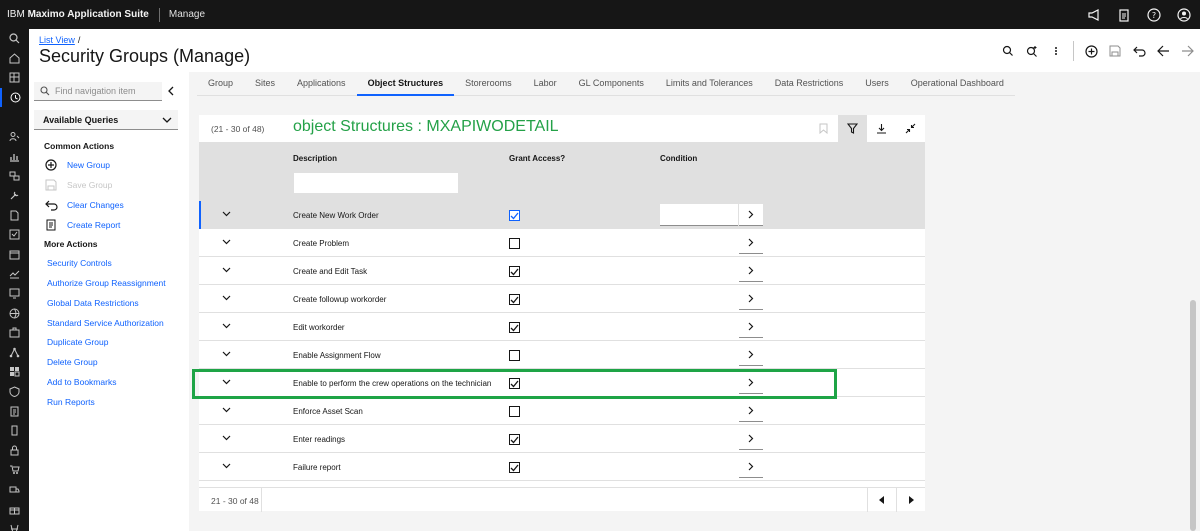 The width and height of the screenshot is (1200, 531). What do you see at coordinates (14, 450) in the screenshot?
I see `lock-icon` at bounding box center [14, 450].